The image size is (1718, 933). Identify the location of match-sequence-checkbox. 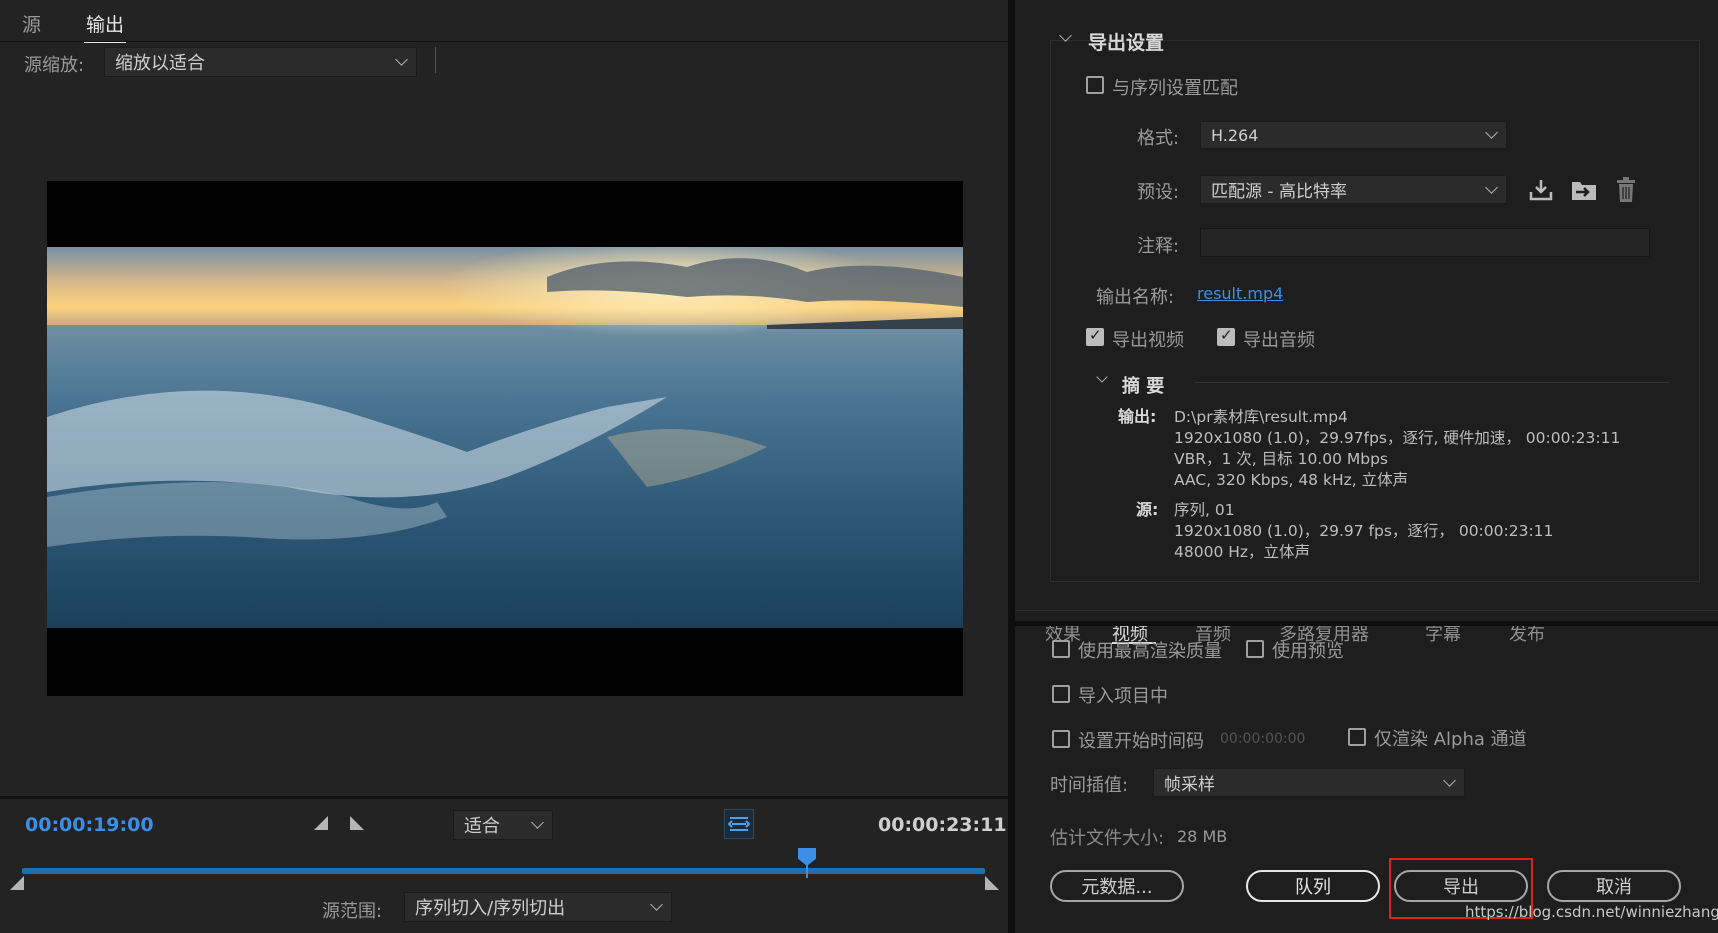
(1095, 85).